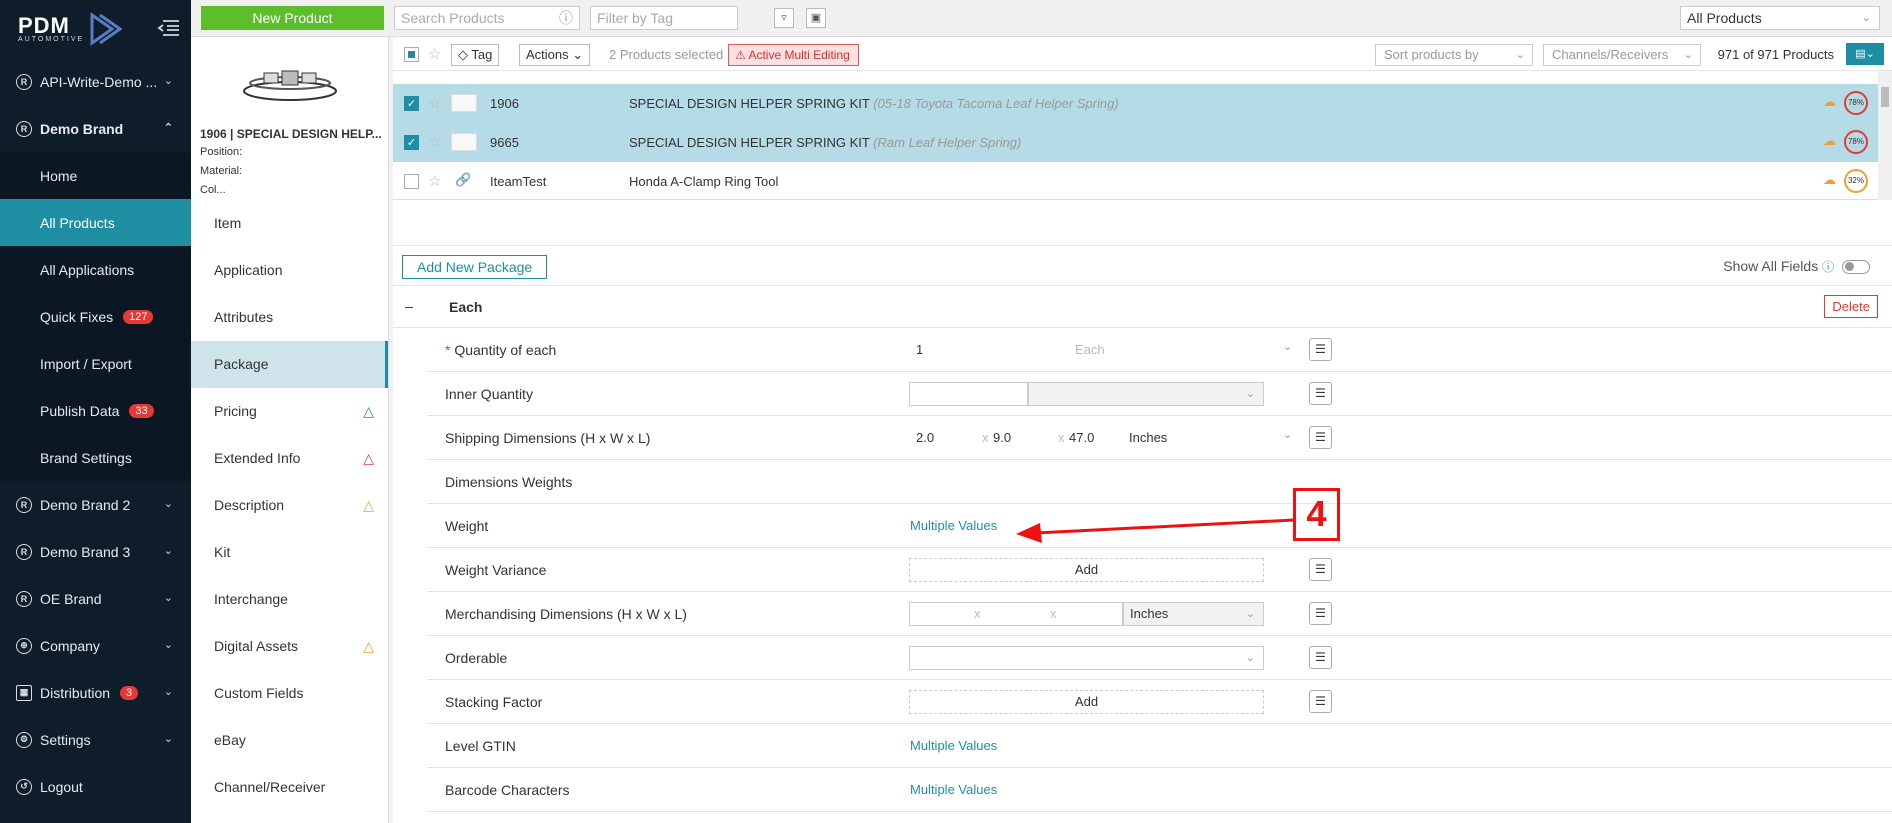 The width and height of the screenshot is (1892, 823). Describe the element at coordinates (1002, 437) in the screenshot. I see `width-value: 9.0` at that location.